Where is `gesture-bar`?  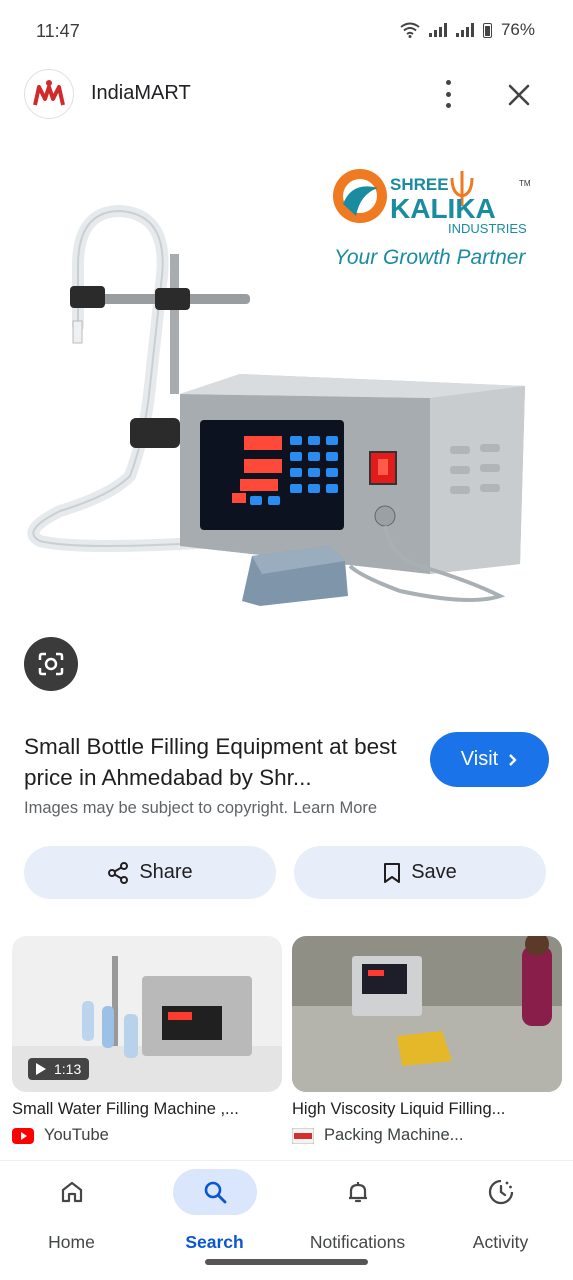 gesture-bar is located at coordinates (286, 1262).